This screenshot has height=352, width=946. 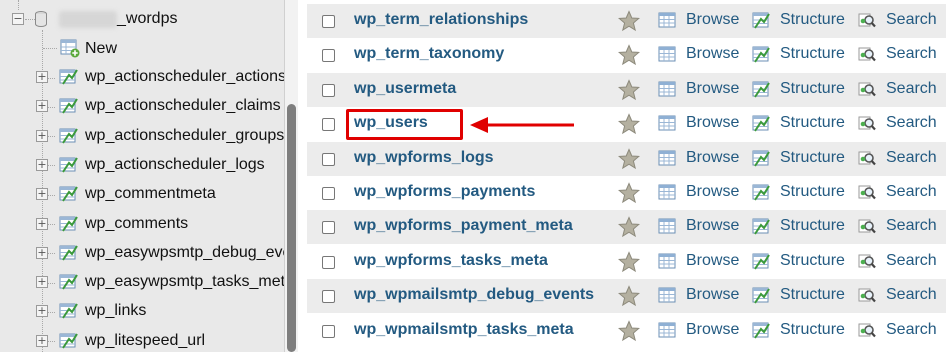 I want to click on nav-table-item: + wp_easywpsmtp_debug_events, so click(x=142, y=253).